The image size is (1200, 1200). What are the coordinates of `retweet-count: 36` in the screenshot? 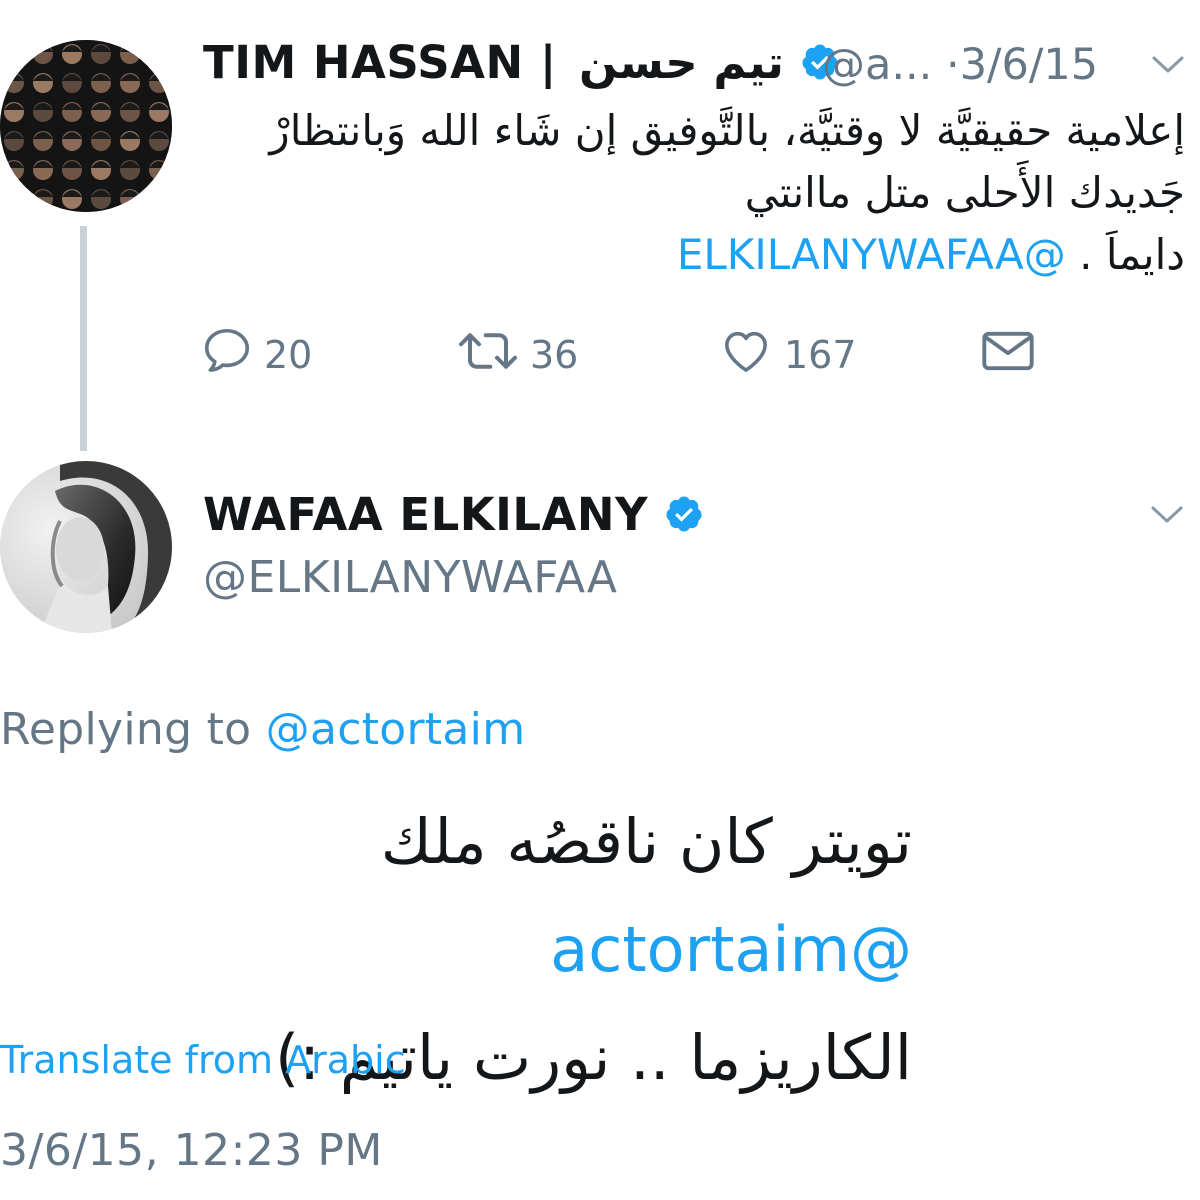 It's located at (554, 355).